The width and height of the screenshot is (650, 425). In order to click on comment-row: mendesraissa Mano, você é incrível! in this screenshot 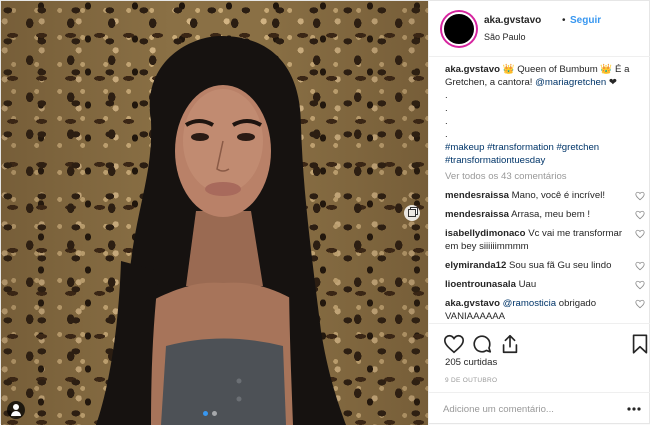, I will do `click(545, 195)`.